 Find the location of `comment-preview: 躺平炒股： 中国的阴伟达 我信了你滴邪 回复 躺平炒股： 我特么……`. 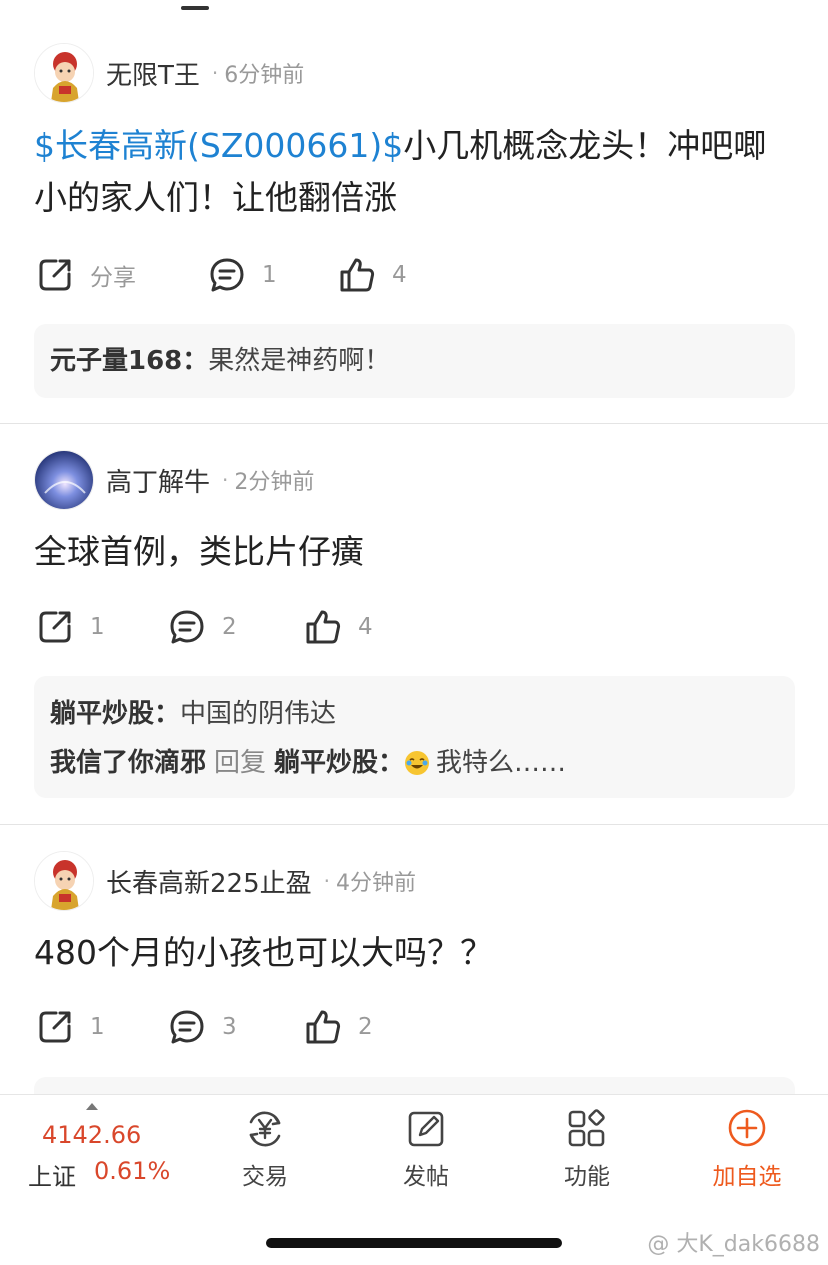

comment-preview: 躺平炒股： 中国的阴伟达 我信了你滴邪 回复 躺平炒股： 我特么…… is located at coordinates (414, 737).